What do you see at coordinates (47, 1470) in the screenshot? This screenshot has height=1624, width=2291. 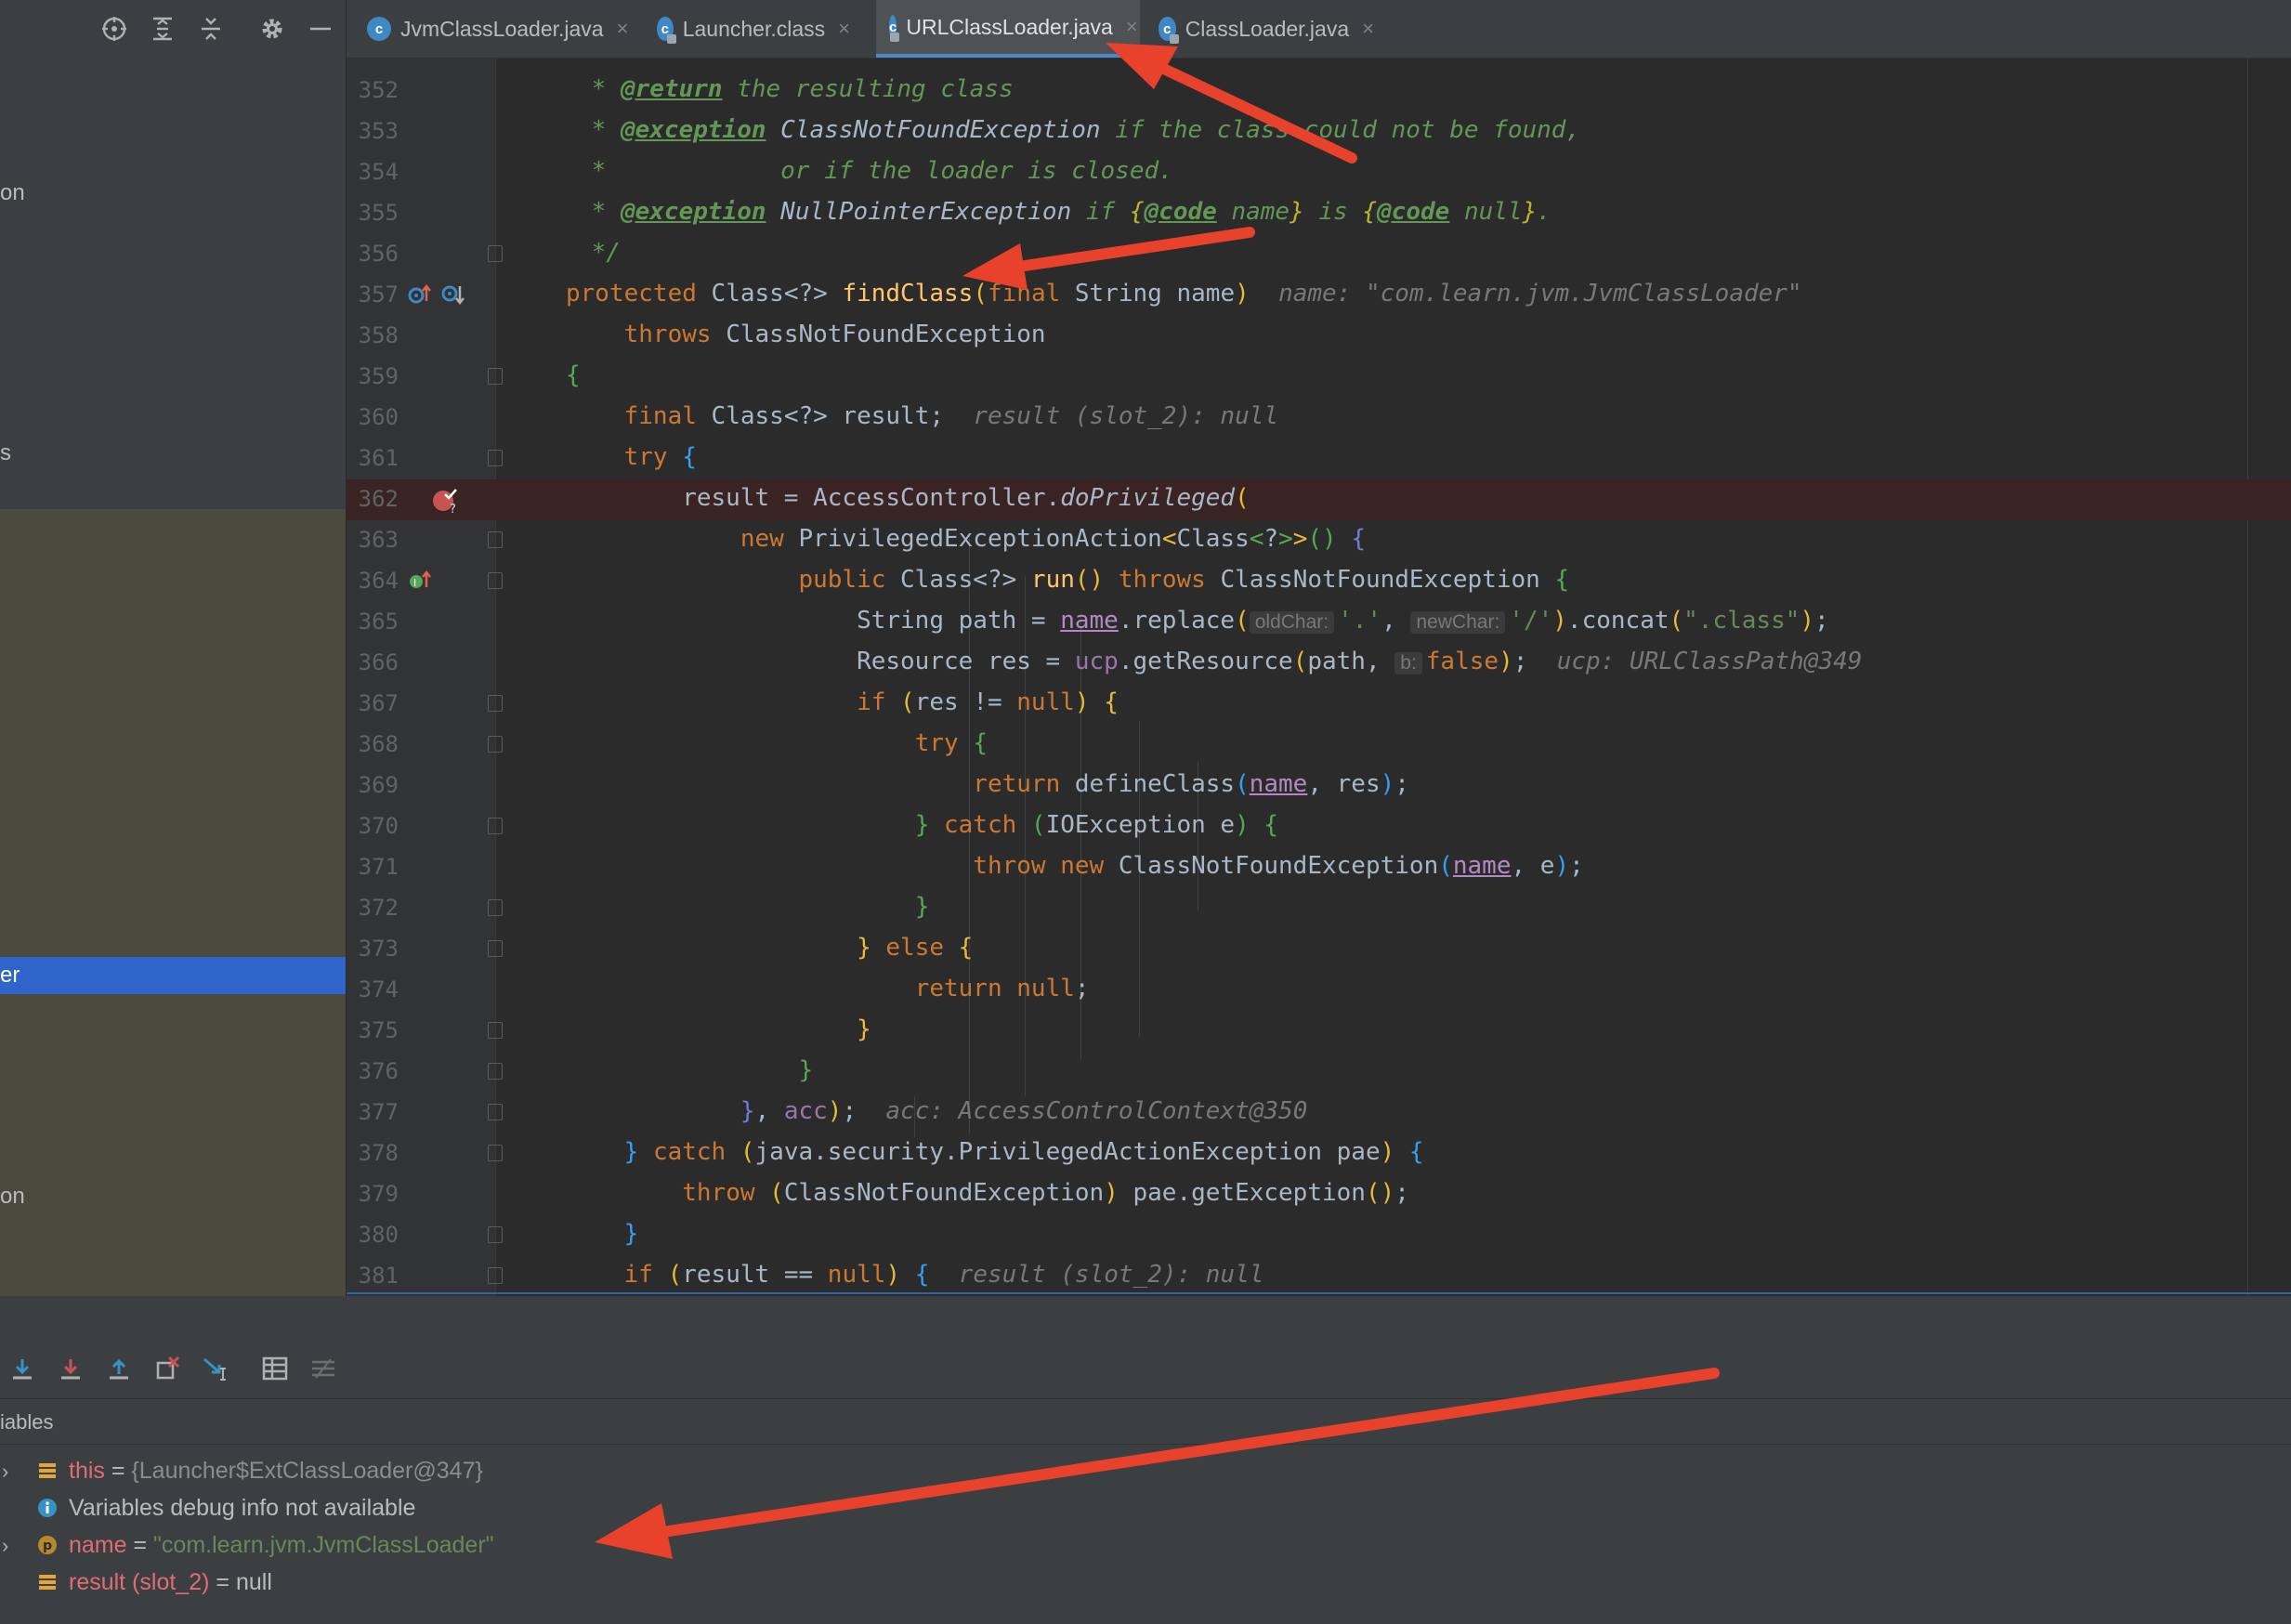 I see `field-icon` at bounding box center [47, 1470].